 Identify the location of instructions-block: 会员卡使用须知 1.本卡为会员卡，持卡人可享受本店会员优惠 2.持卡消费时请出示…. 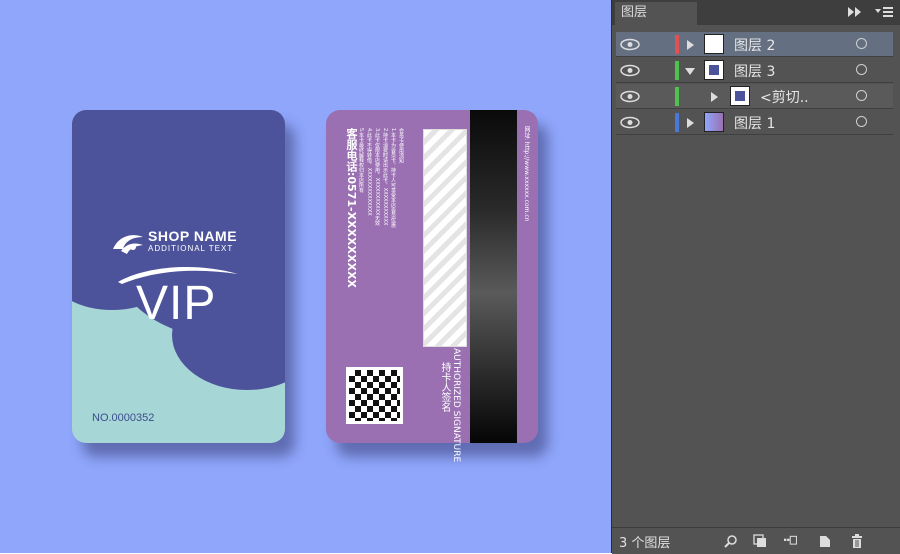
(381, 228).